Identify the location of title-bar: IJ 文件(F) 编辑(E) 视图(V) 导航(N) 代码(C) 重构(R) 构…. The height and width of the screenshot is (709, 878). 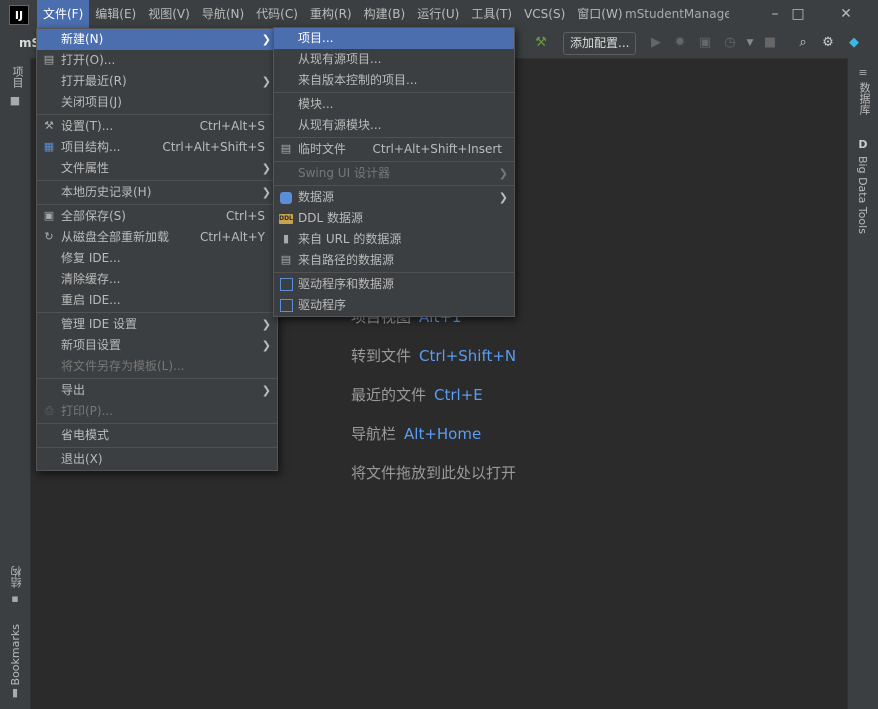
(439, 14).